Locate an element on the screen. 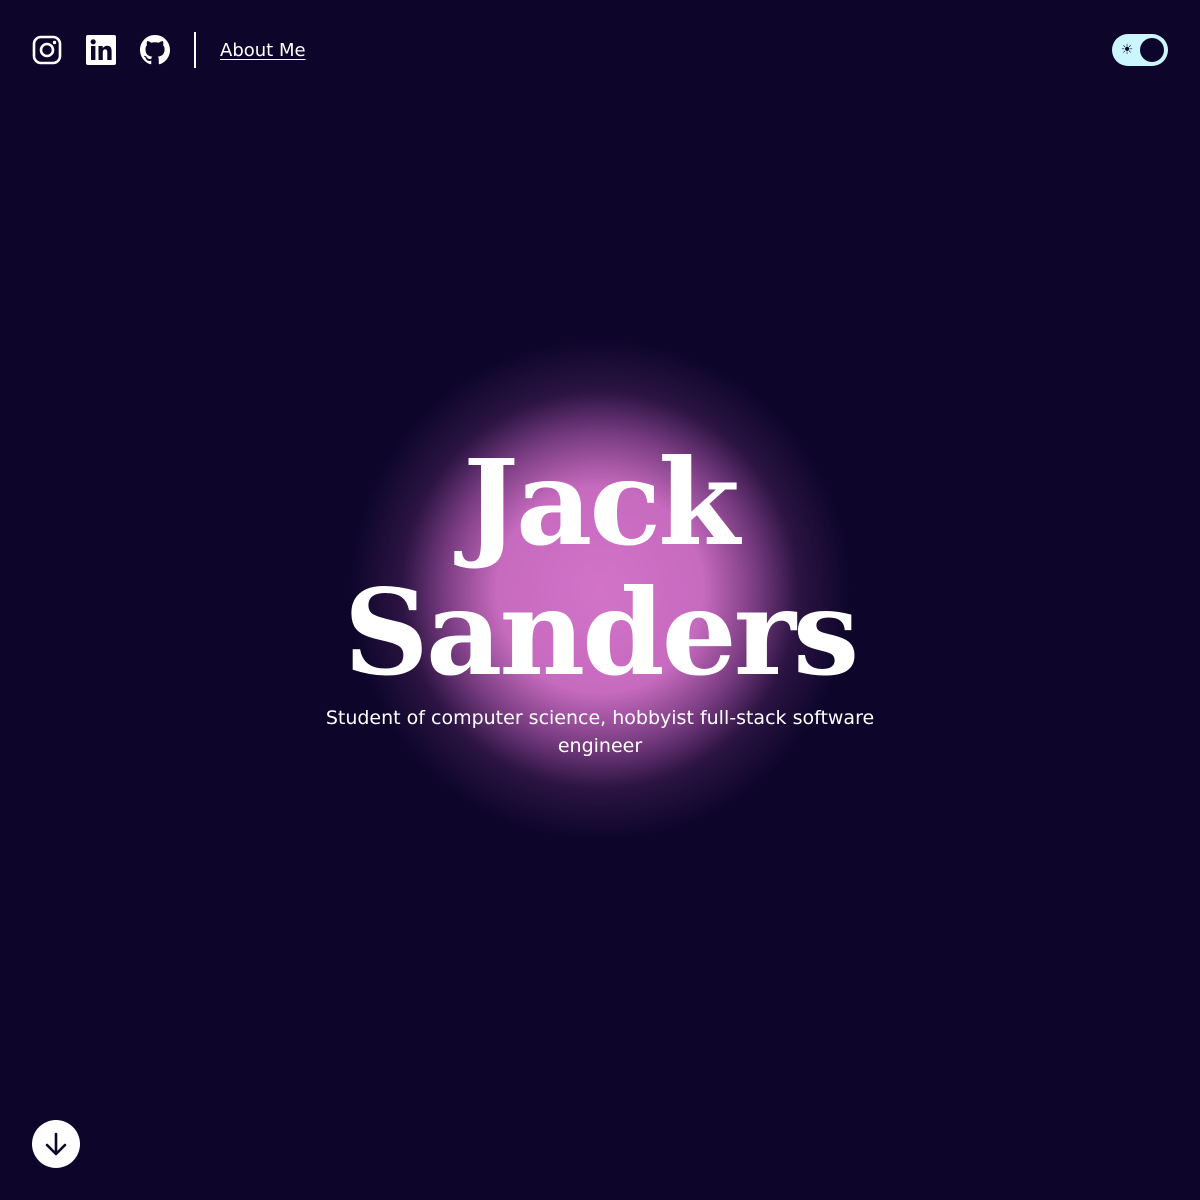 The height and width of the screenshot is (1200, 1200). top-nav: About Me is located at coordinates (169, 50).